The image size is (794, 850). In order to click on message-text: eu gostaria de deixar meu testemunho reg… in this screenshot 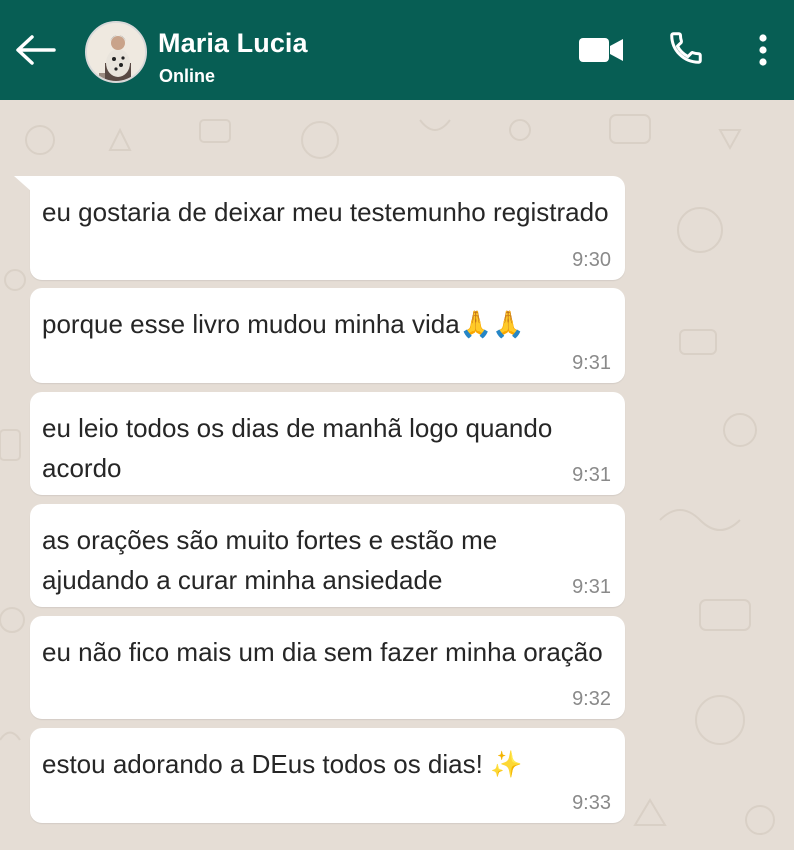, I will do `click(325, 212)`.